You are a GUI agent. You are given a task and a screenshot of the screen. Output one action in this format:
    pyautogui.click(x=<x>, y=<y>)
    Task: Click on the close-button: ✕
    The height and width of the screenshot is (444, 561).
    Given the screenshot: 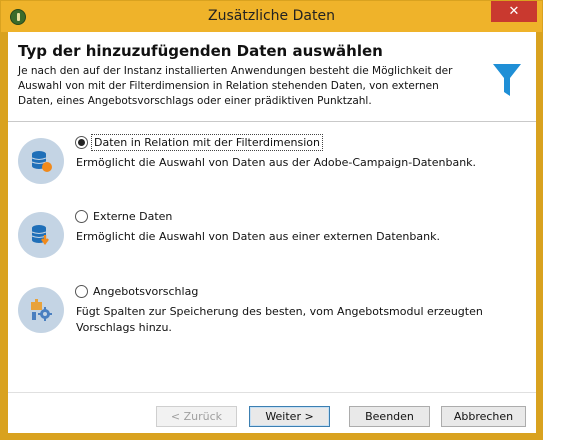 What is the action you would take?
    pyautogui.click(x=514, y=11)
    